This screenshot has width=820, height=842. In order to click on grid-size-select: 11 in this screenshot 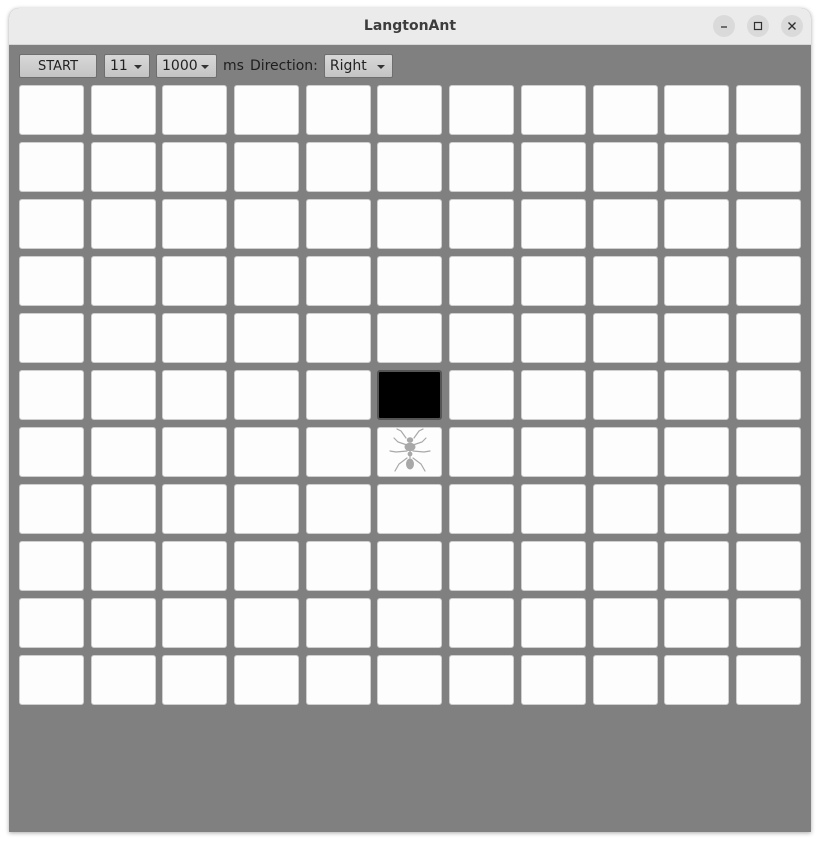, I will do `click(127, 66)`.